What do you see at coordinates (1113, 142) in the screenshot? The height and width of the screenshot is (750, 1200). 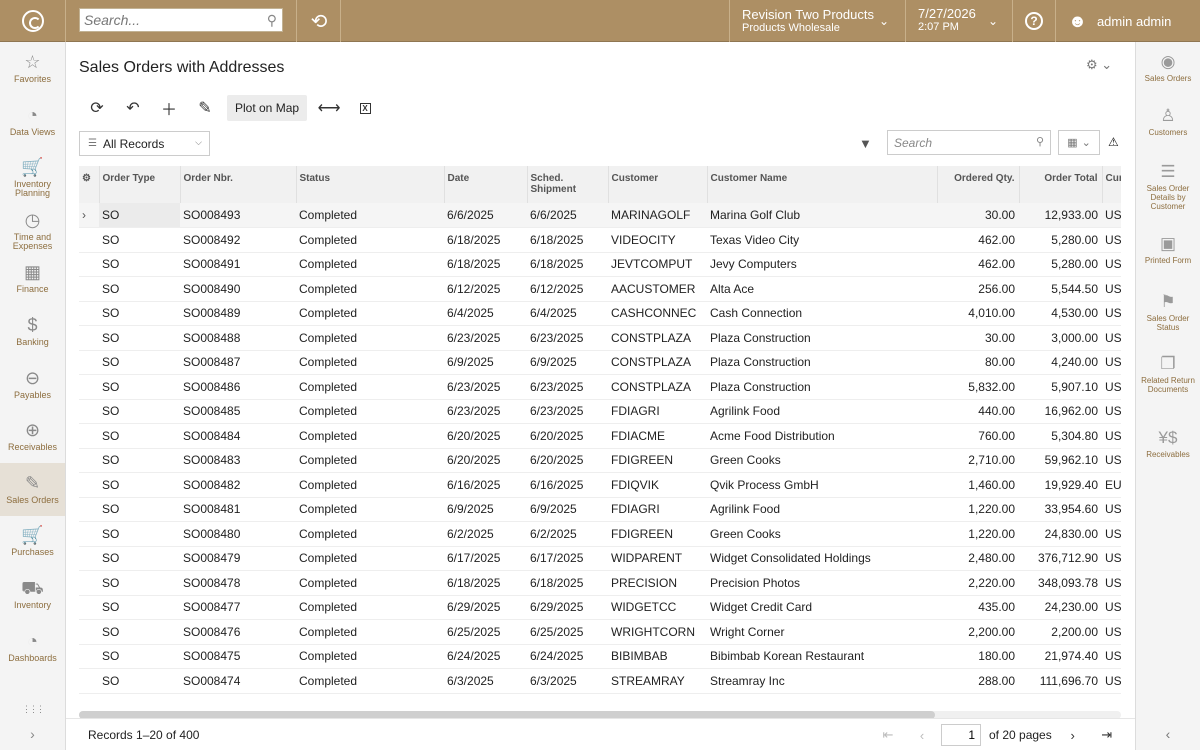 I see `warning-icon: ⚠` at bounding box center [1113, 142].